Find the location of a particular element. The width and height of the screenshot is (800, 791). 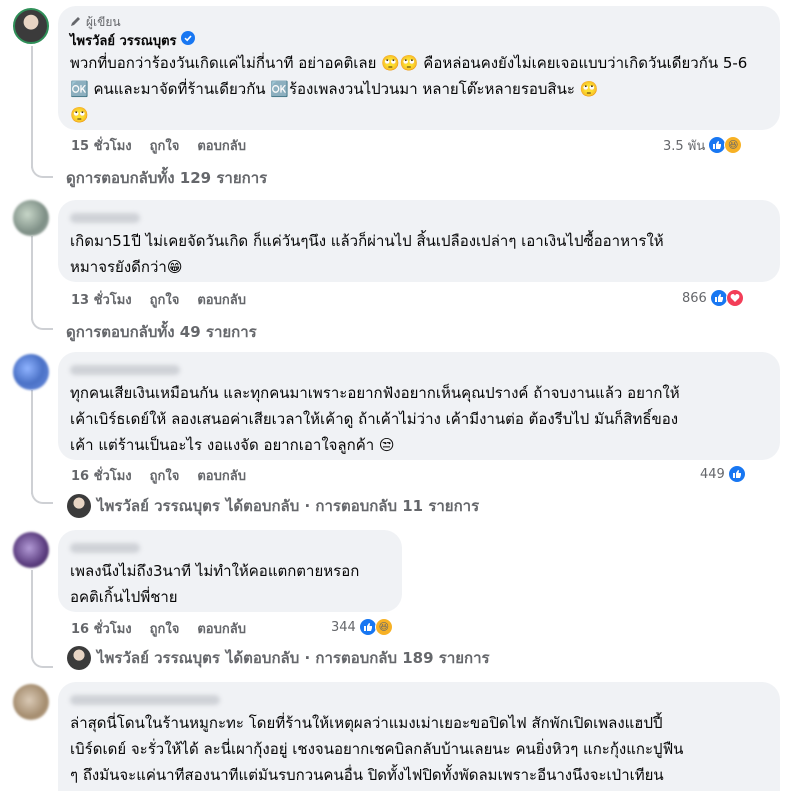

love-reaction-icon is located at coordinates (734, 298).